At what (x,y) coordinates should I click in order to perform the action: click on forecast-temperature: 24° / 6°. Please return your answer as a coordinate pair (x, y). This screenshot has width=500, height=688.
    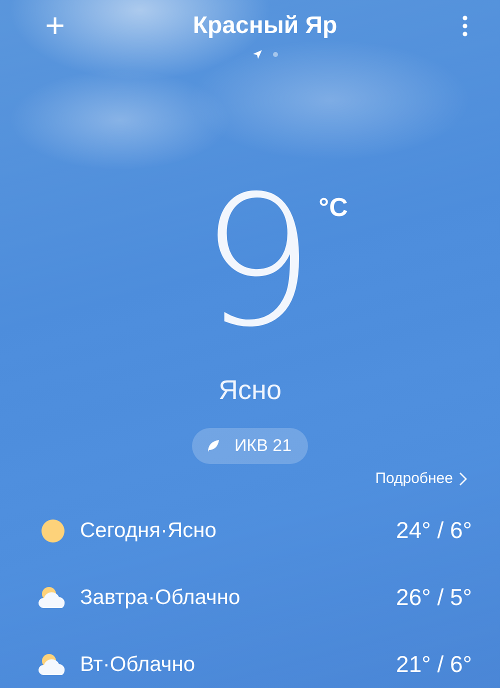
    Looking at the image, I should click on (434, 530).